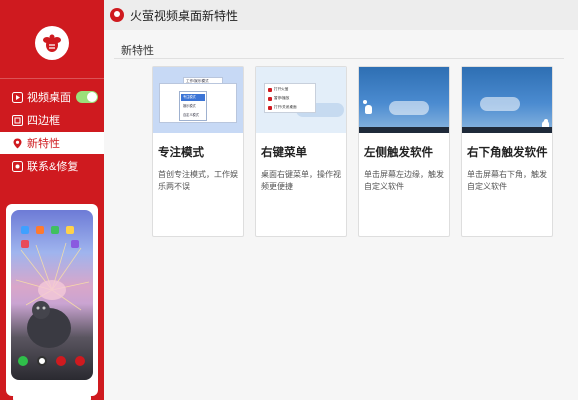  What do you see at coordinates (184, 15) in the screenshot?
I see `window-title: 火萤视频桌面新特性` at bounding box center [184, 15].